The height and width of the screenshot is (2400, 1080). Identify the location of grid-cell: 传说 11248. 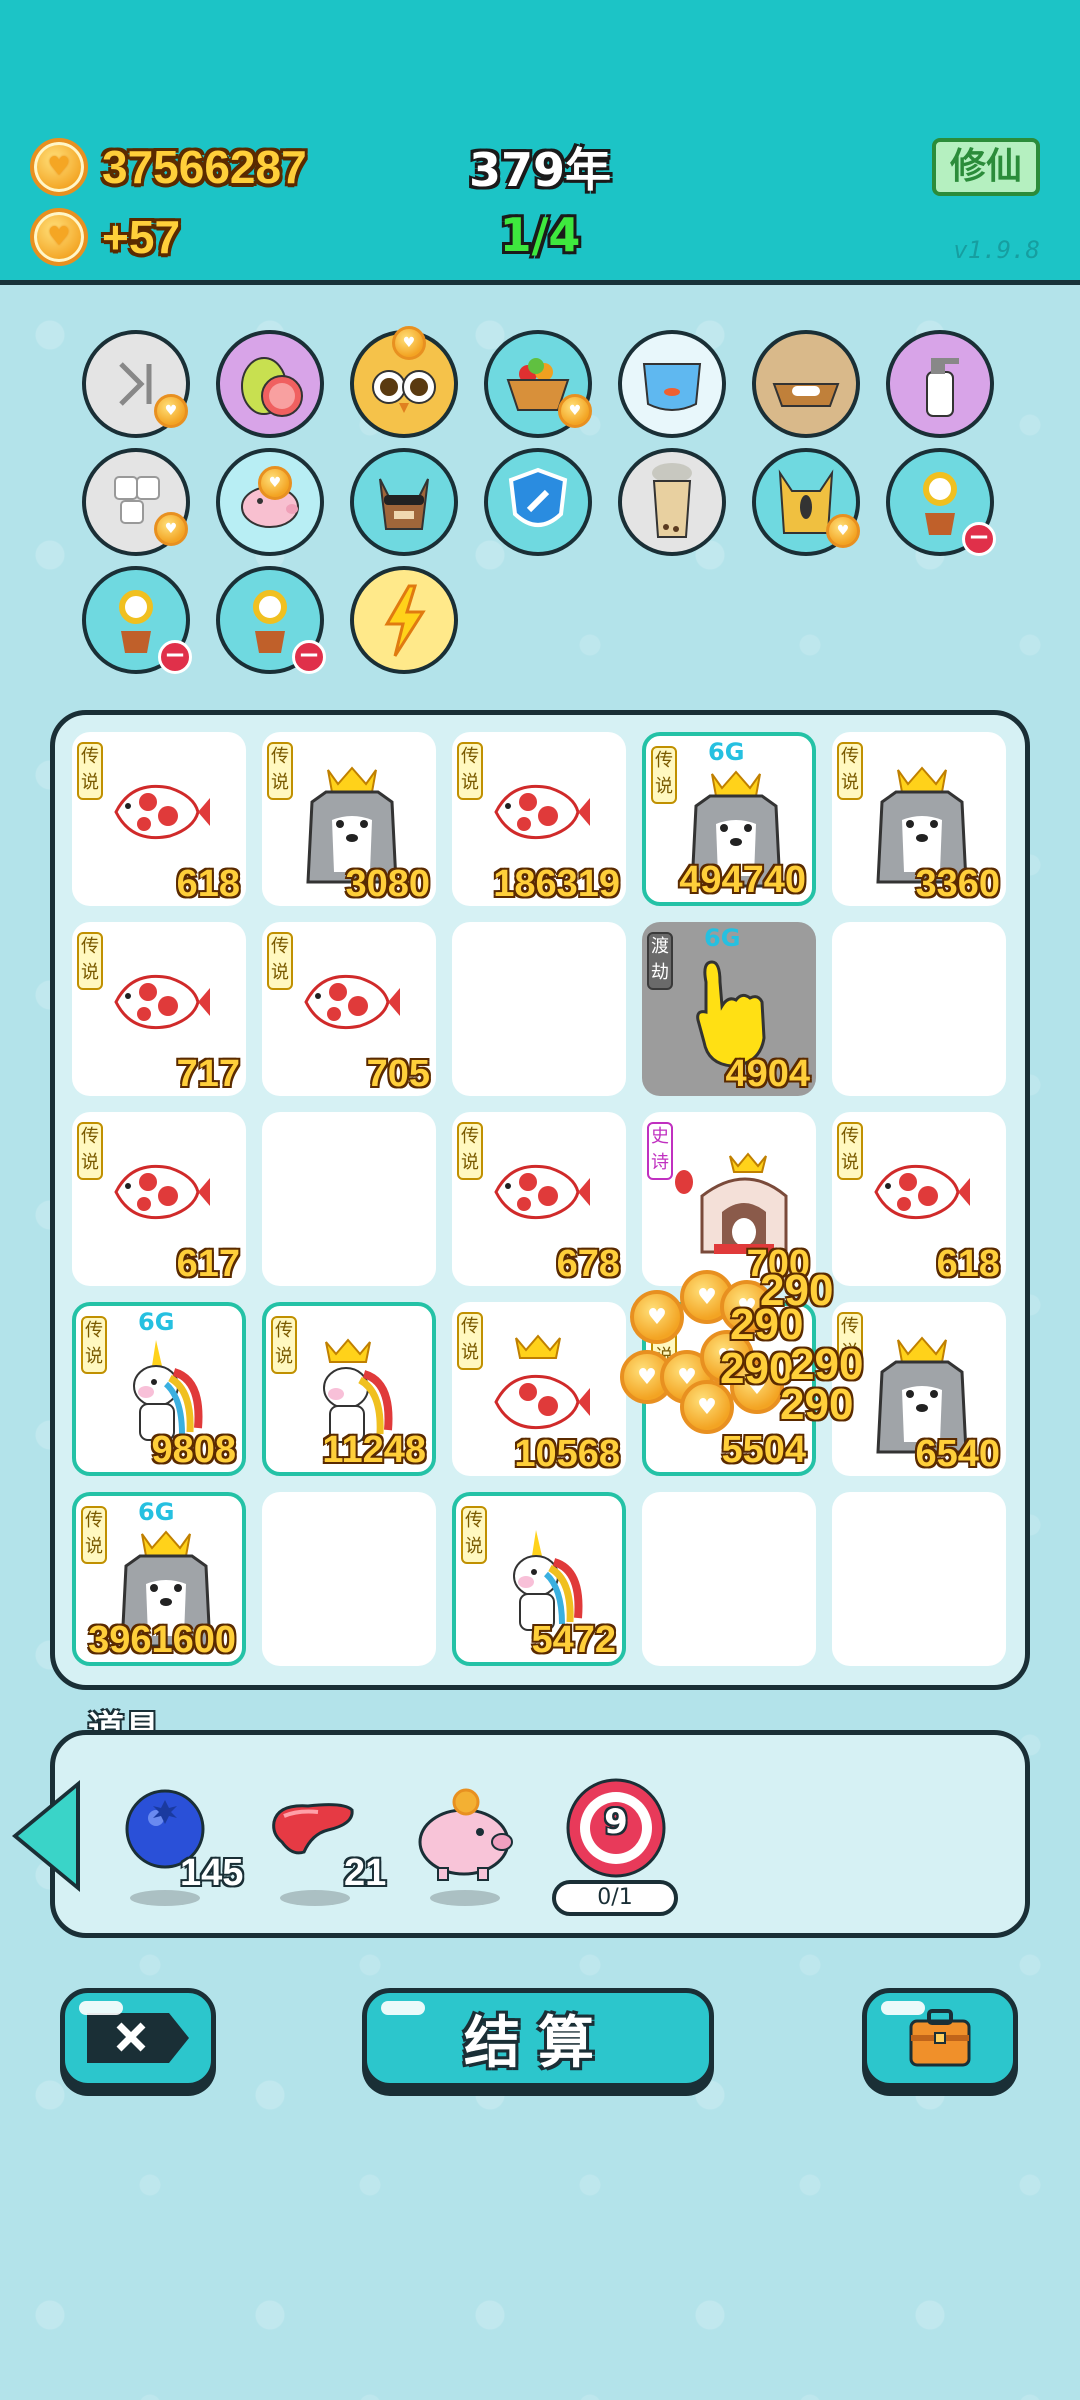
(349, 1389).